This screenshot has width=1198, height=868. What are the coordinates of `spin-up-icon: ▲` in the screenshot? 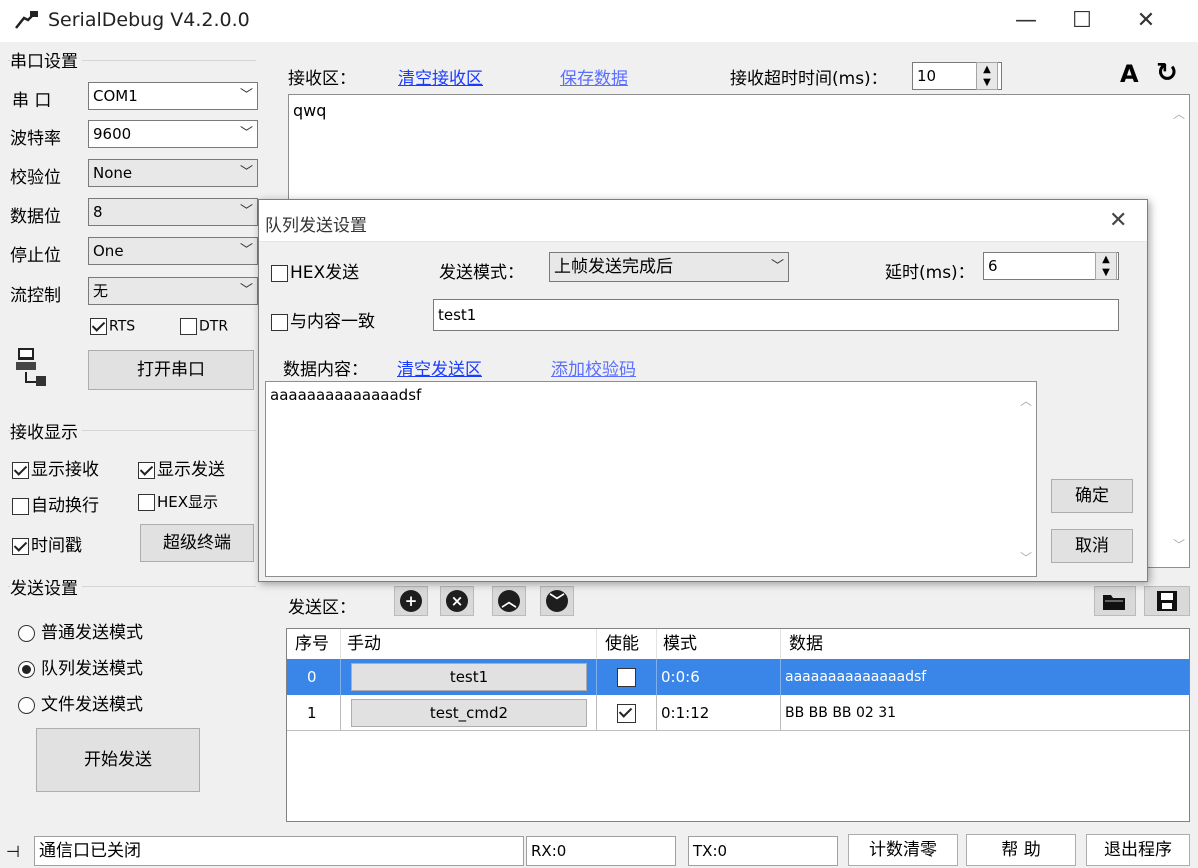 It's located at (1106, 259).